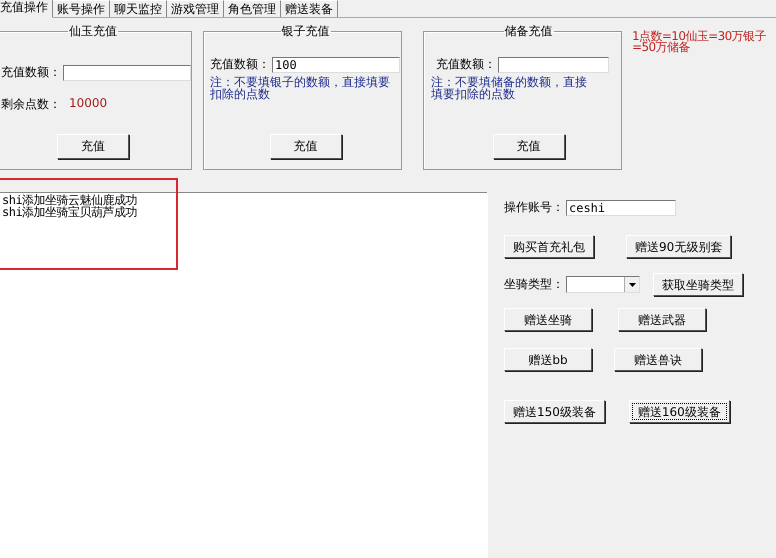 The image size is (776, 558). Describe the element at coordinates (548, 359) in the screenshot. I see `action-button: 赠送bb` at that location.